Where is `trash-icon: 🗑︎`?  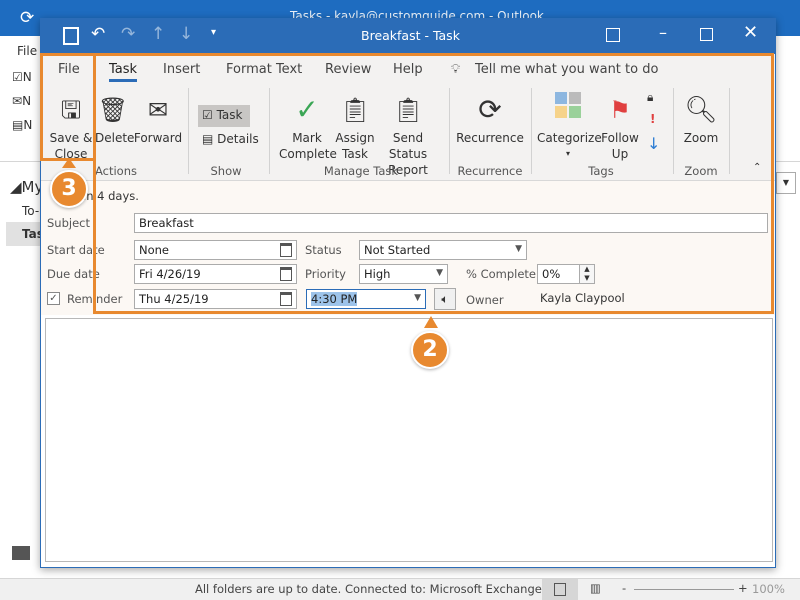
trash-icon: 🗑︎ is located at coordinates (113, 110).